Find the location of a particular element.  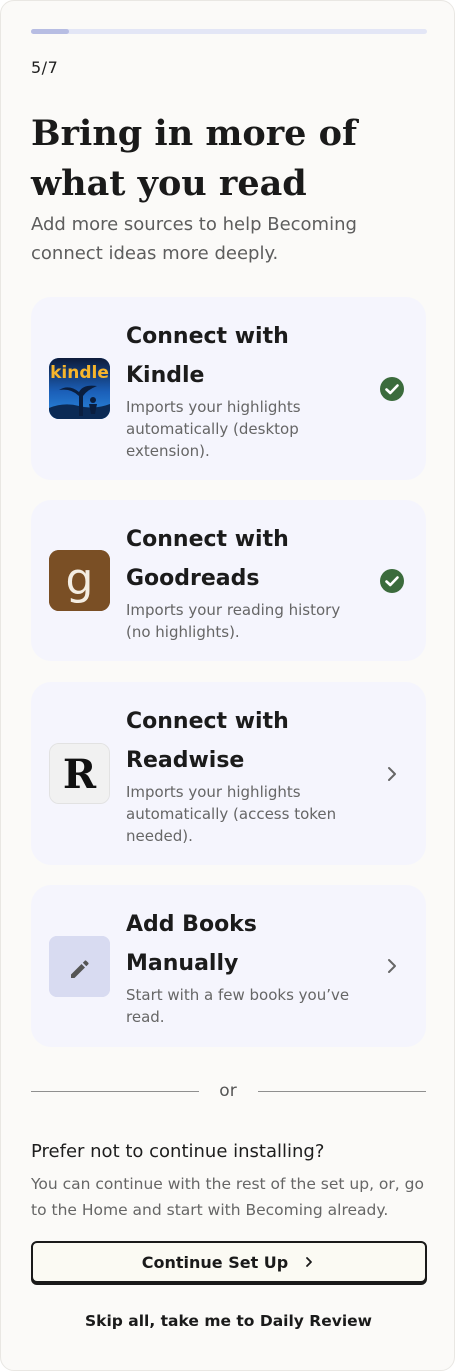

page-title: Bring in more of what you read is located at coordinates (194, 158).